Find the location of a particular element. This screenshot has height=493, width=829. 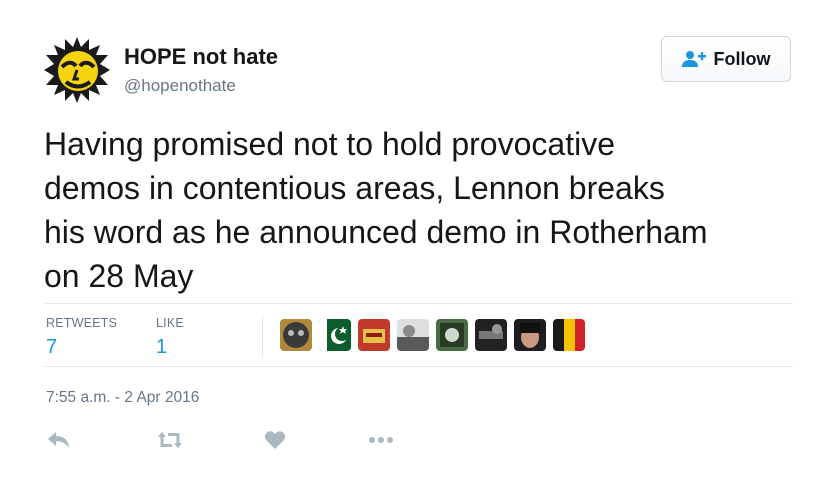

reply-icon is located at coordinates (59, 440).